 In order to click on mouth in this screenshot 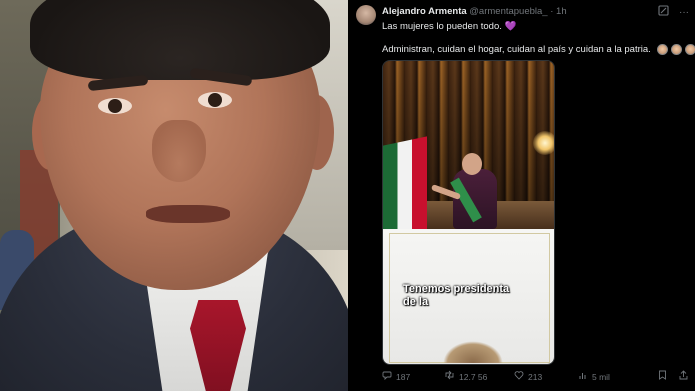, I will do `click(188, 214)`.